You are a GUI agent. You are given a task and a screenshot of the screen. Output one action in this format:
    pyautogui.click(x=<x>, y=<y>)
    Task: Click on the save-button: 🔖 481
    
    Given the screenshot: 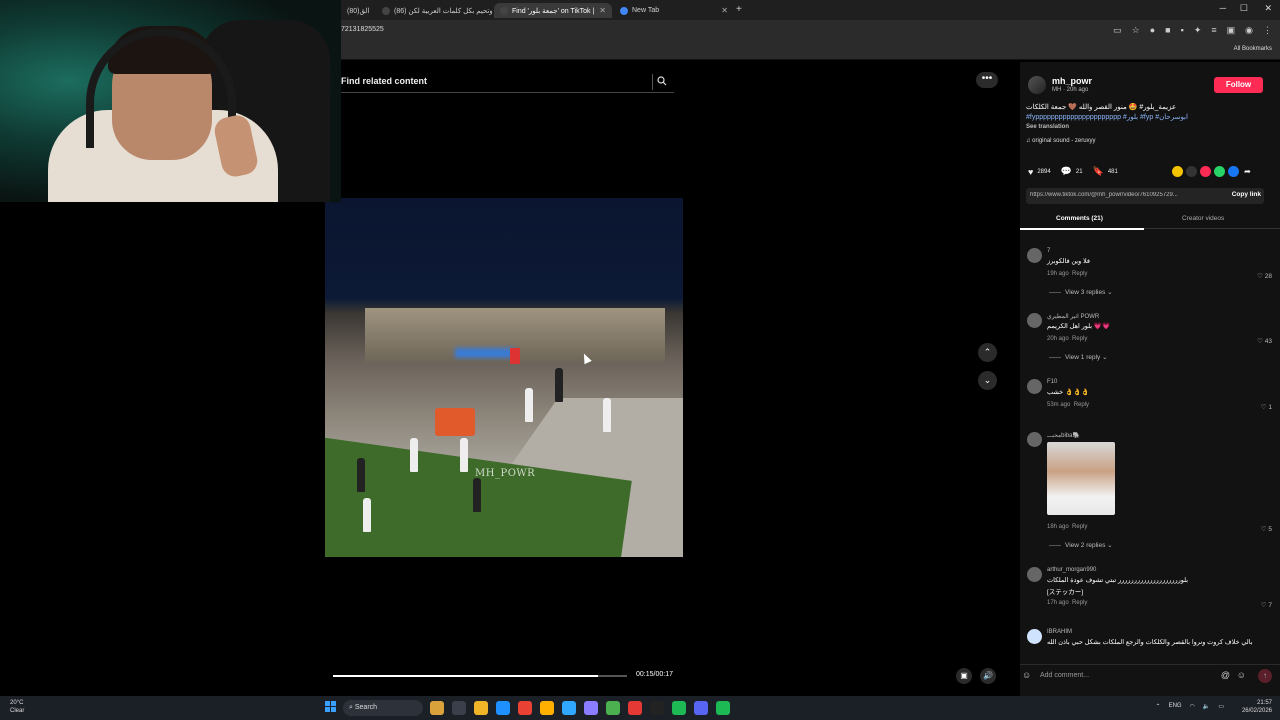 What is the action you would take?
    pyautogui.click(x=1105, y=171)
    